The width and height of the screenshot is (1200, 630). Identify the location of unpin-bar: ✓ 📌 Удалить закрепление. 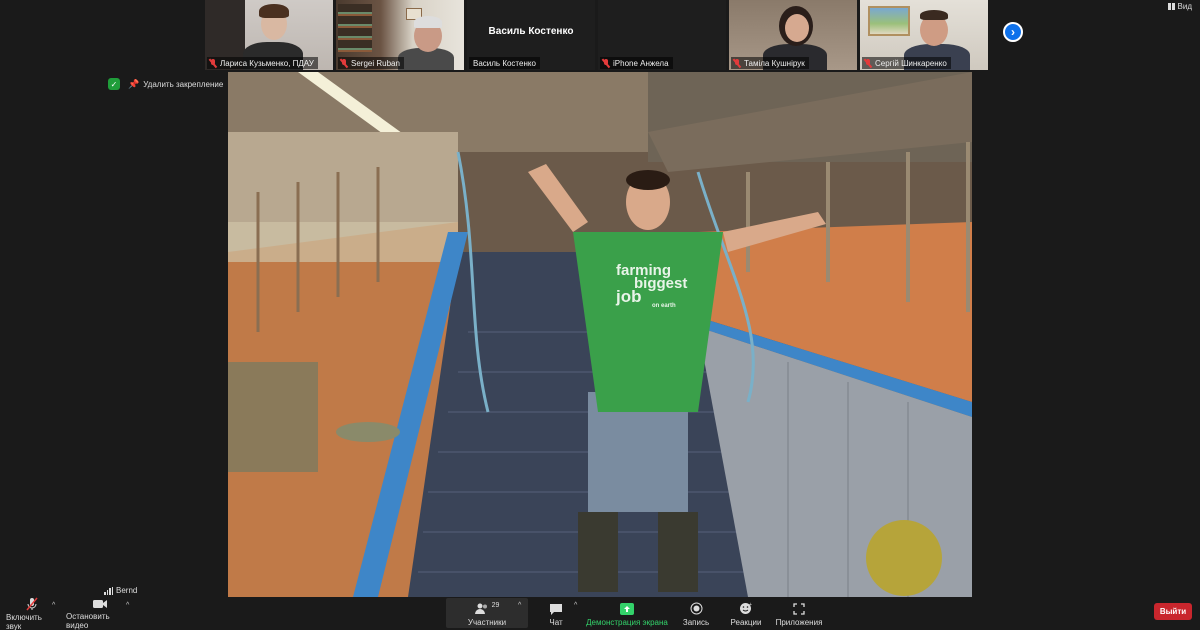
(165, 84).